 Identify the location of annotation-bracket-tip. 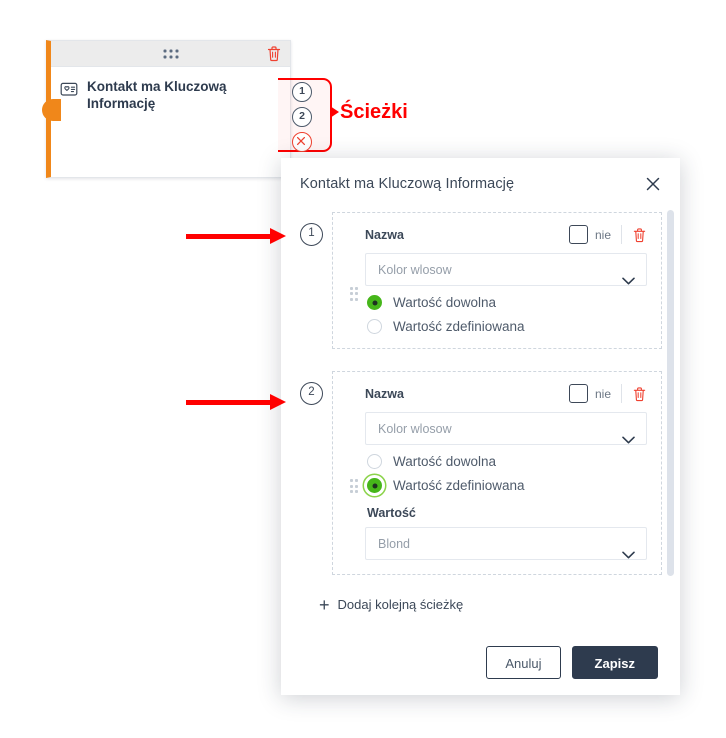
(334, 112).